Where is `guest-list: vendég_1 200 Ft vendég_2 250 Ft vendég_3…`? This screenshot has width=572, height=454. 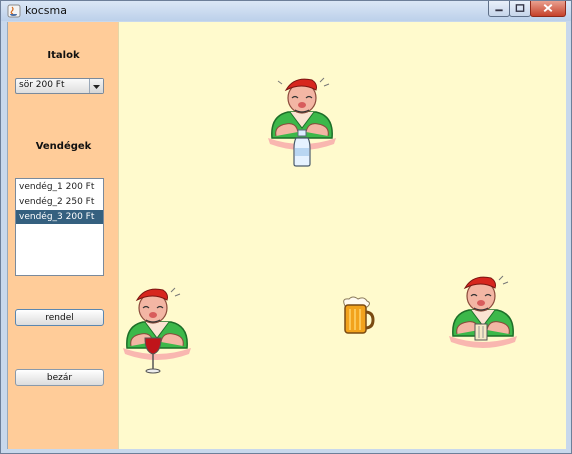
guest-list: vendég_1 200 Ft vendég_2 250 Ft vendég_3… is located at coordinates (59, 227).